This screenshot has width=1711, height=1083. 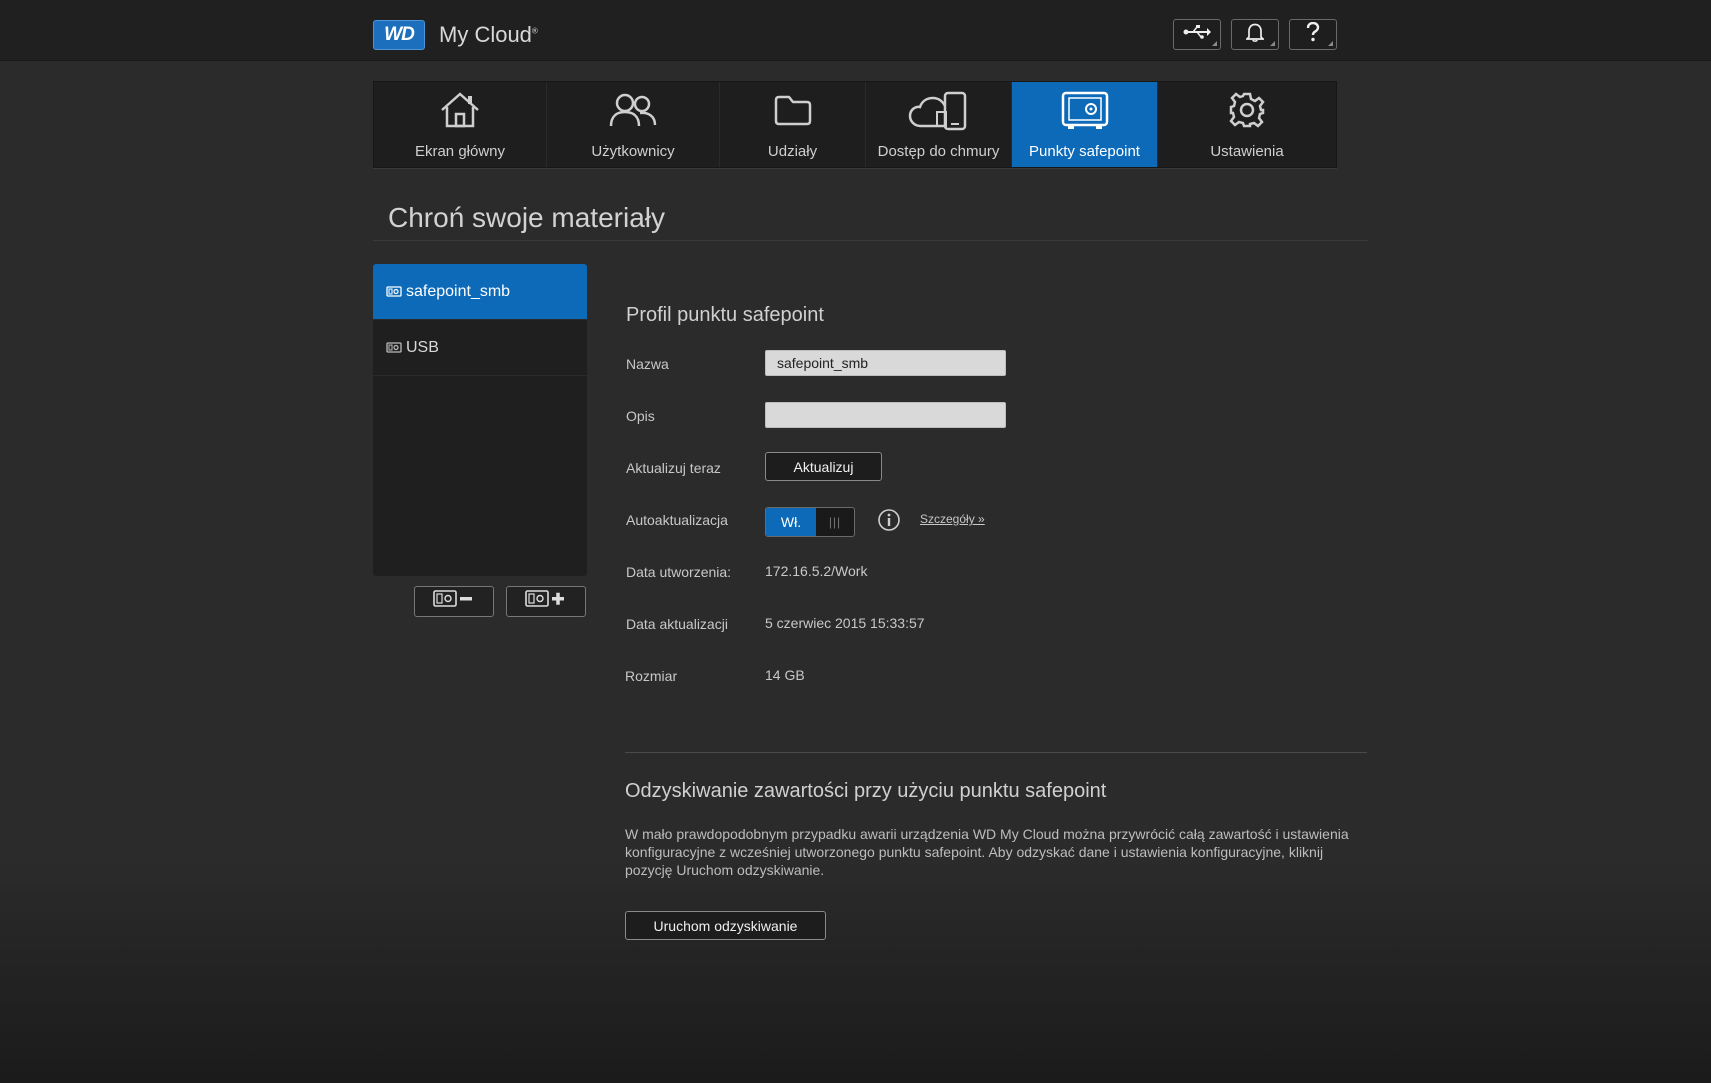 I want to click on help-button, so click(x=1313, y=34).